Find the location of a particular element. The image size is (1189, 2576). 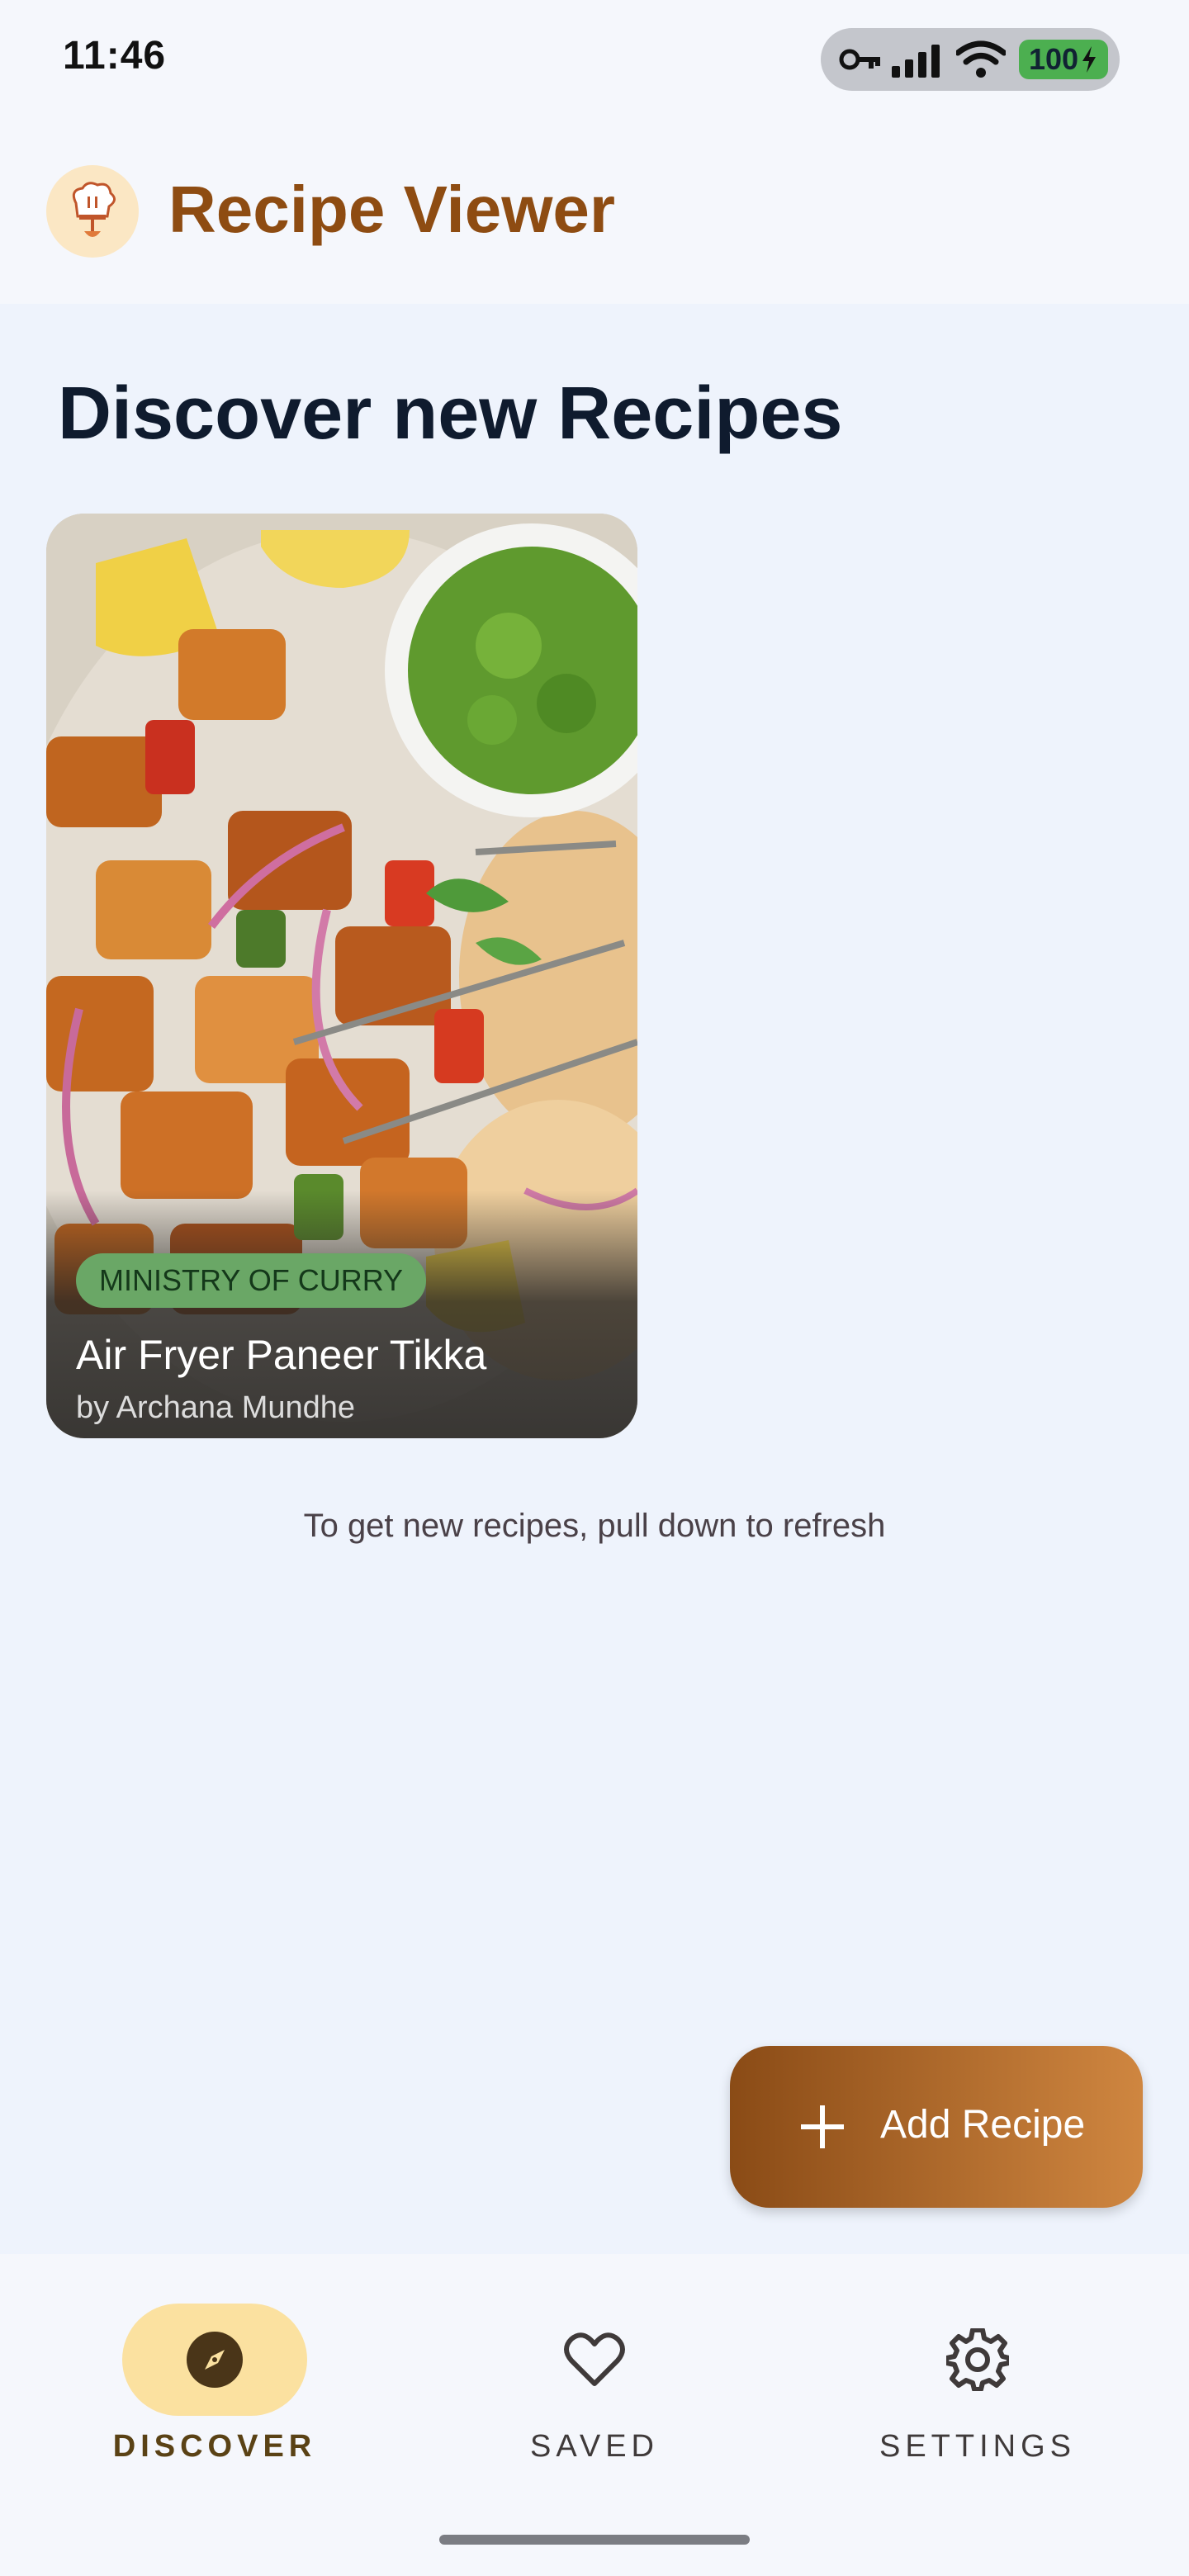

status-bar: 11:46 100 is located at coordinates (594, 58).